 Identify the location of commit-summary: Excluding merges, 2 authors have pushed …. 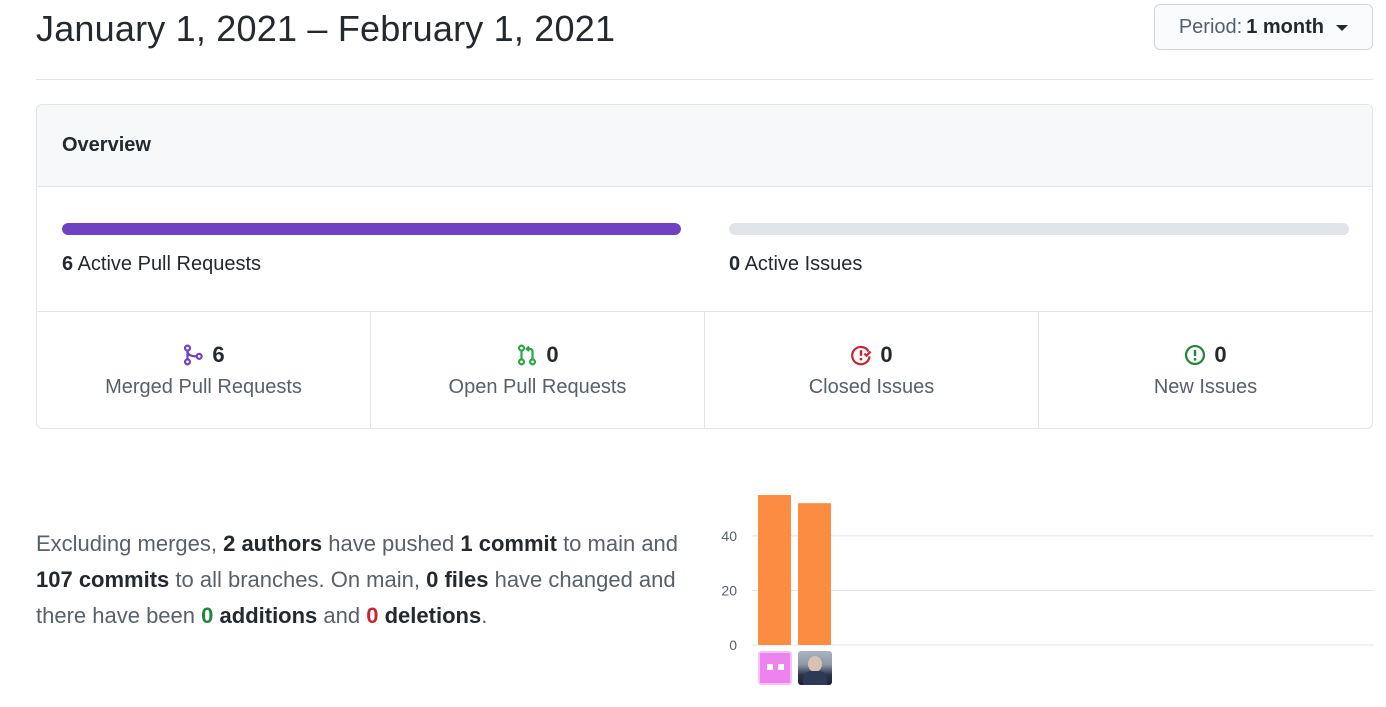
(361, 580).